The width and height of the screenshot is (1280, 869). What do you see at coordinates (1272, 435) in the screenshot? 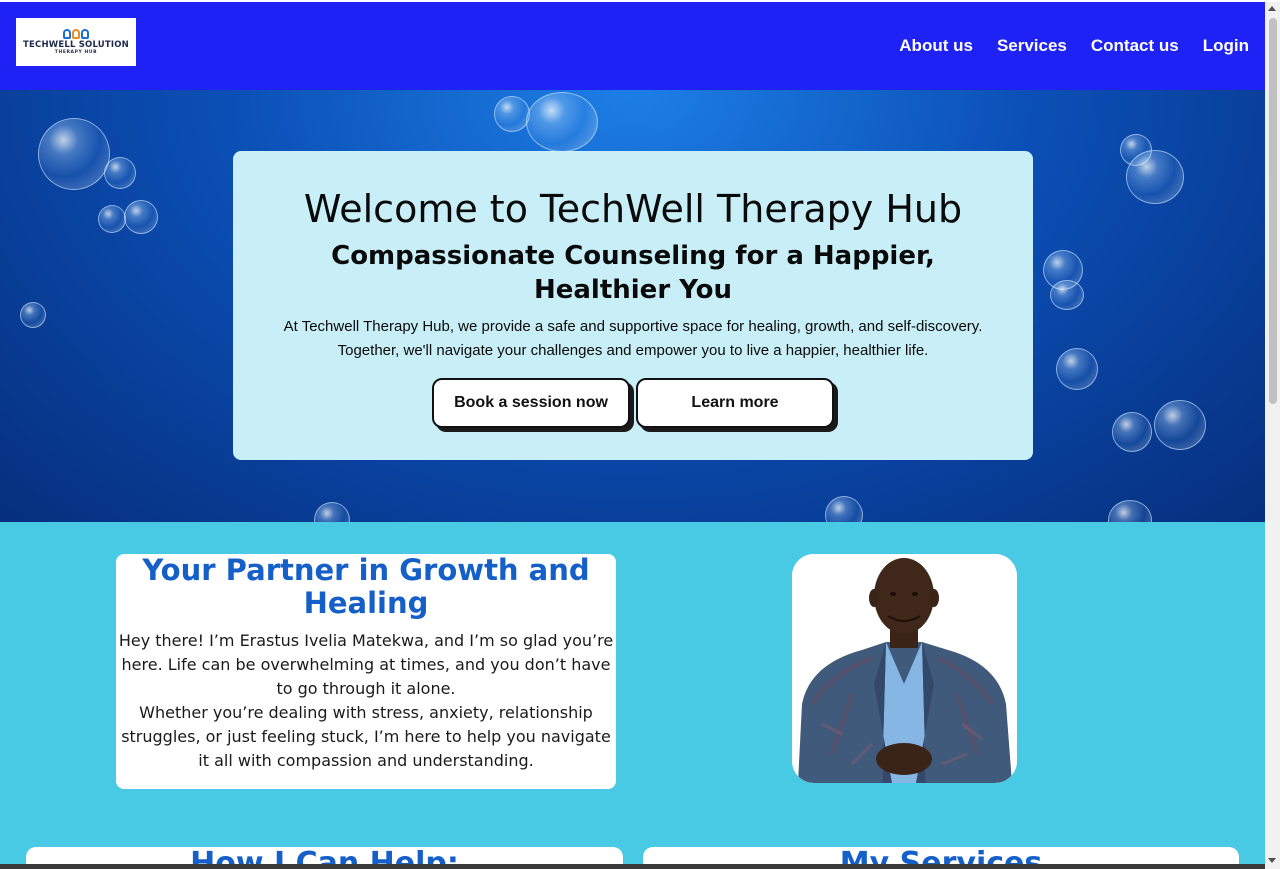
I see `vertical-scrollbar` at bounding box center [1272, 435].